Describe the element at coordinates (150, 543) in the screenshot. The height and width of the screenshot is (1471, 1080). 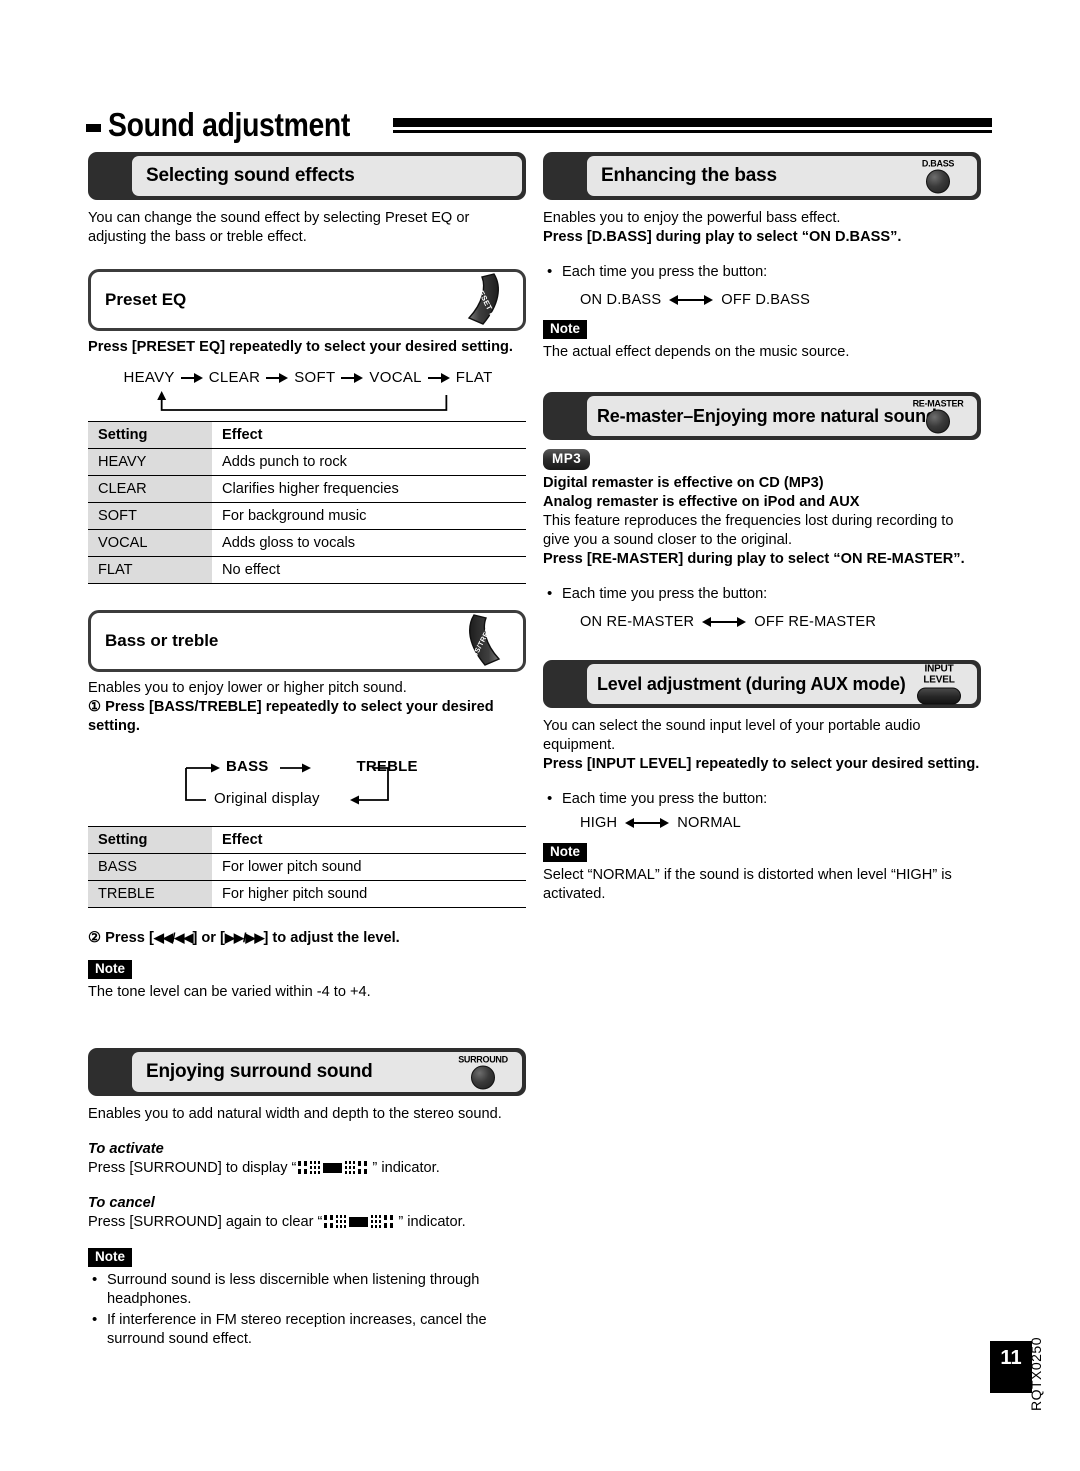
I see `table-cell-setting: VOCAL` at that location.